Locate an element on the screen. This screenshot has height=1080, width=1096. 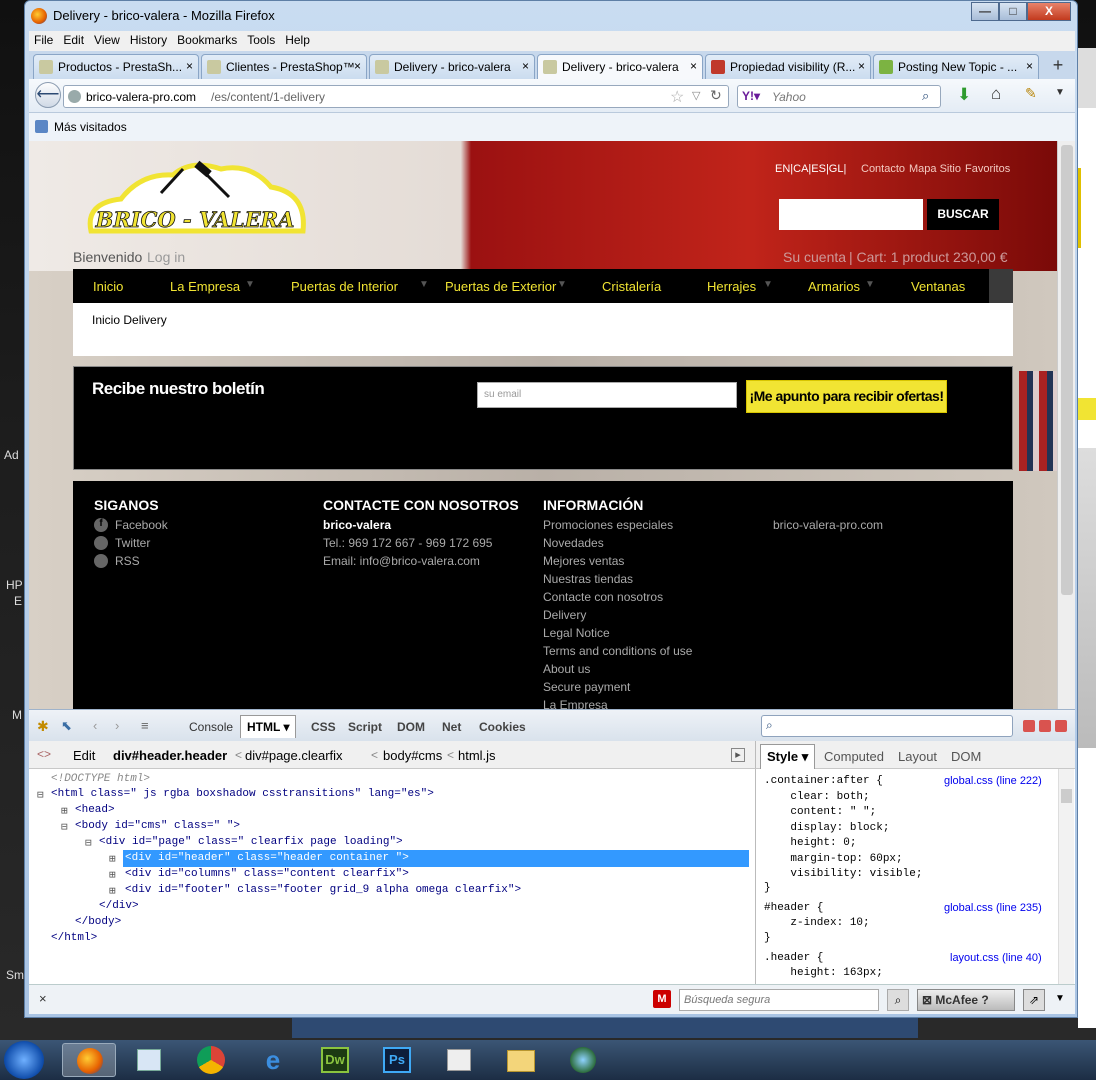
css-source-link: global.css (line 222) is located at coordinates (993, 781).